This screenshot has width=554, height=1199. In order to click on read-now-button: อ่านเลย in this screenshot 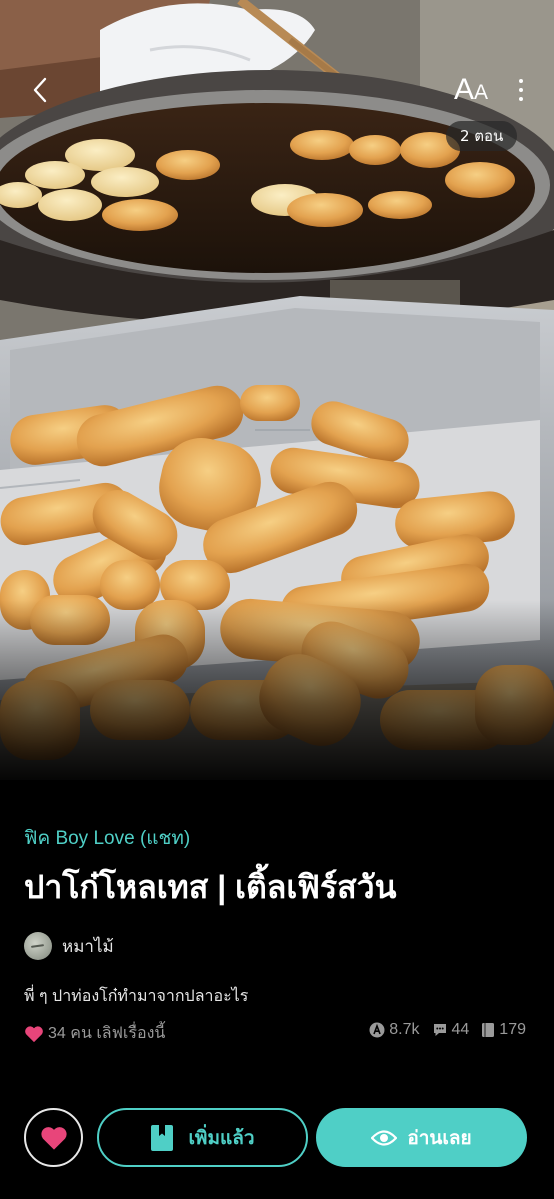, I will do `click(421, 1137)`.